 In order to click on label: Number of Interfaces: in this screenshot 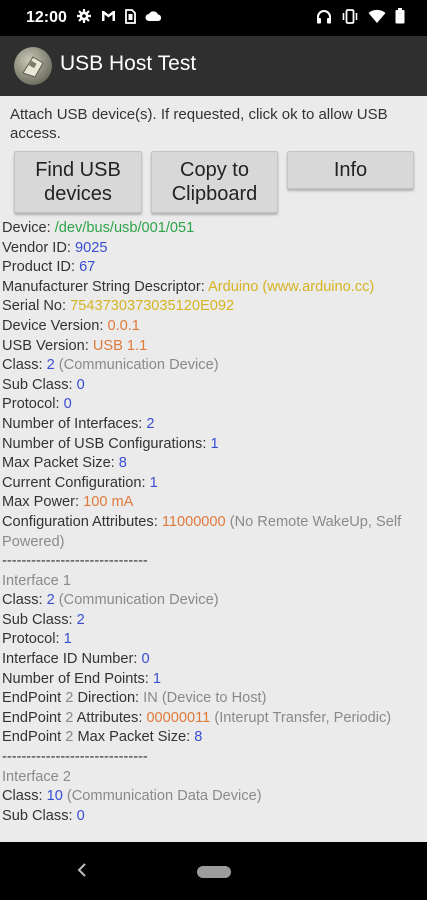, I will do `click(74, 423)`.